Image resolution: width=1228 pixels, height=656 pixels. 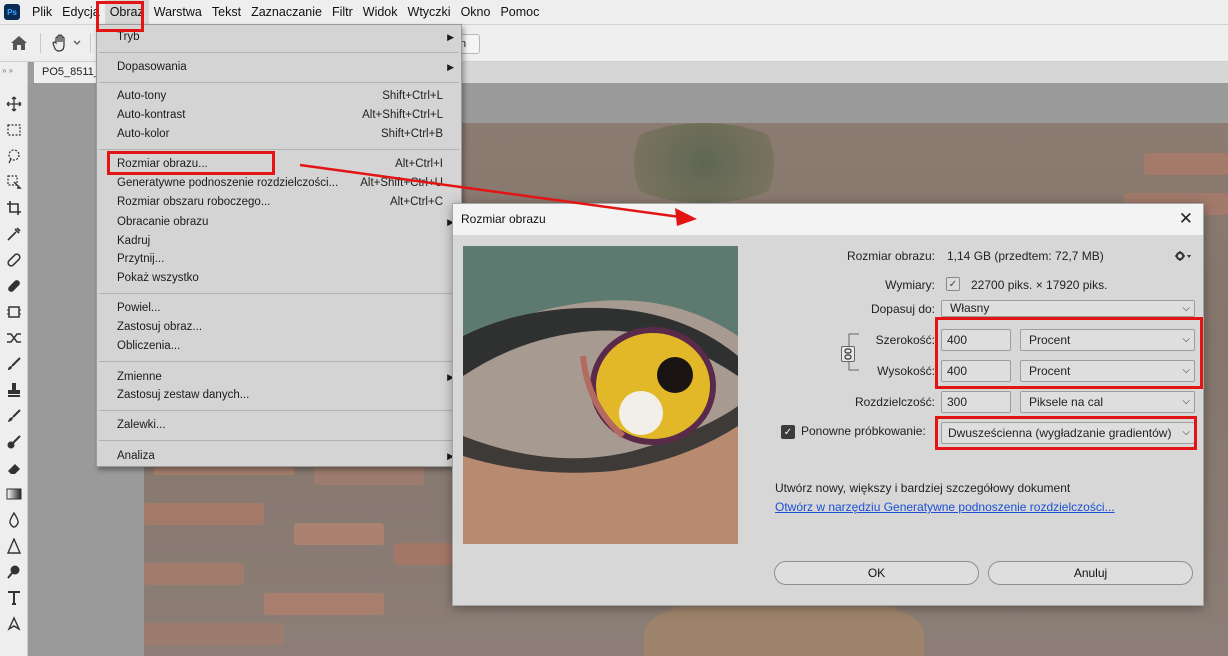 What do you see at coordinates (498, 194) in the screenshot?
I see `annotation-arrow` at bounding box center [498, 194].